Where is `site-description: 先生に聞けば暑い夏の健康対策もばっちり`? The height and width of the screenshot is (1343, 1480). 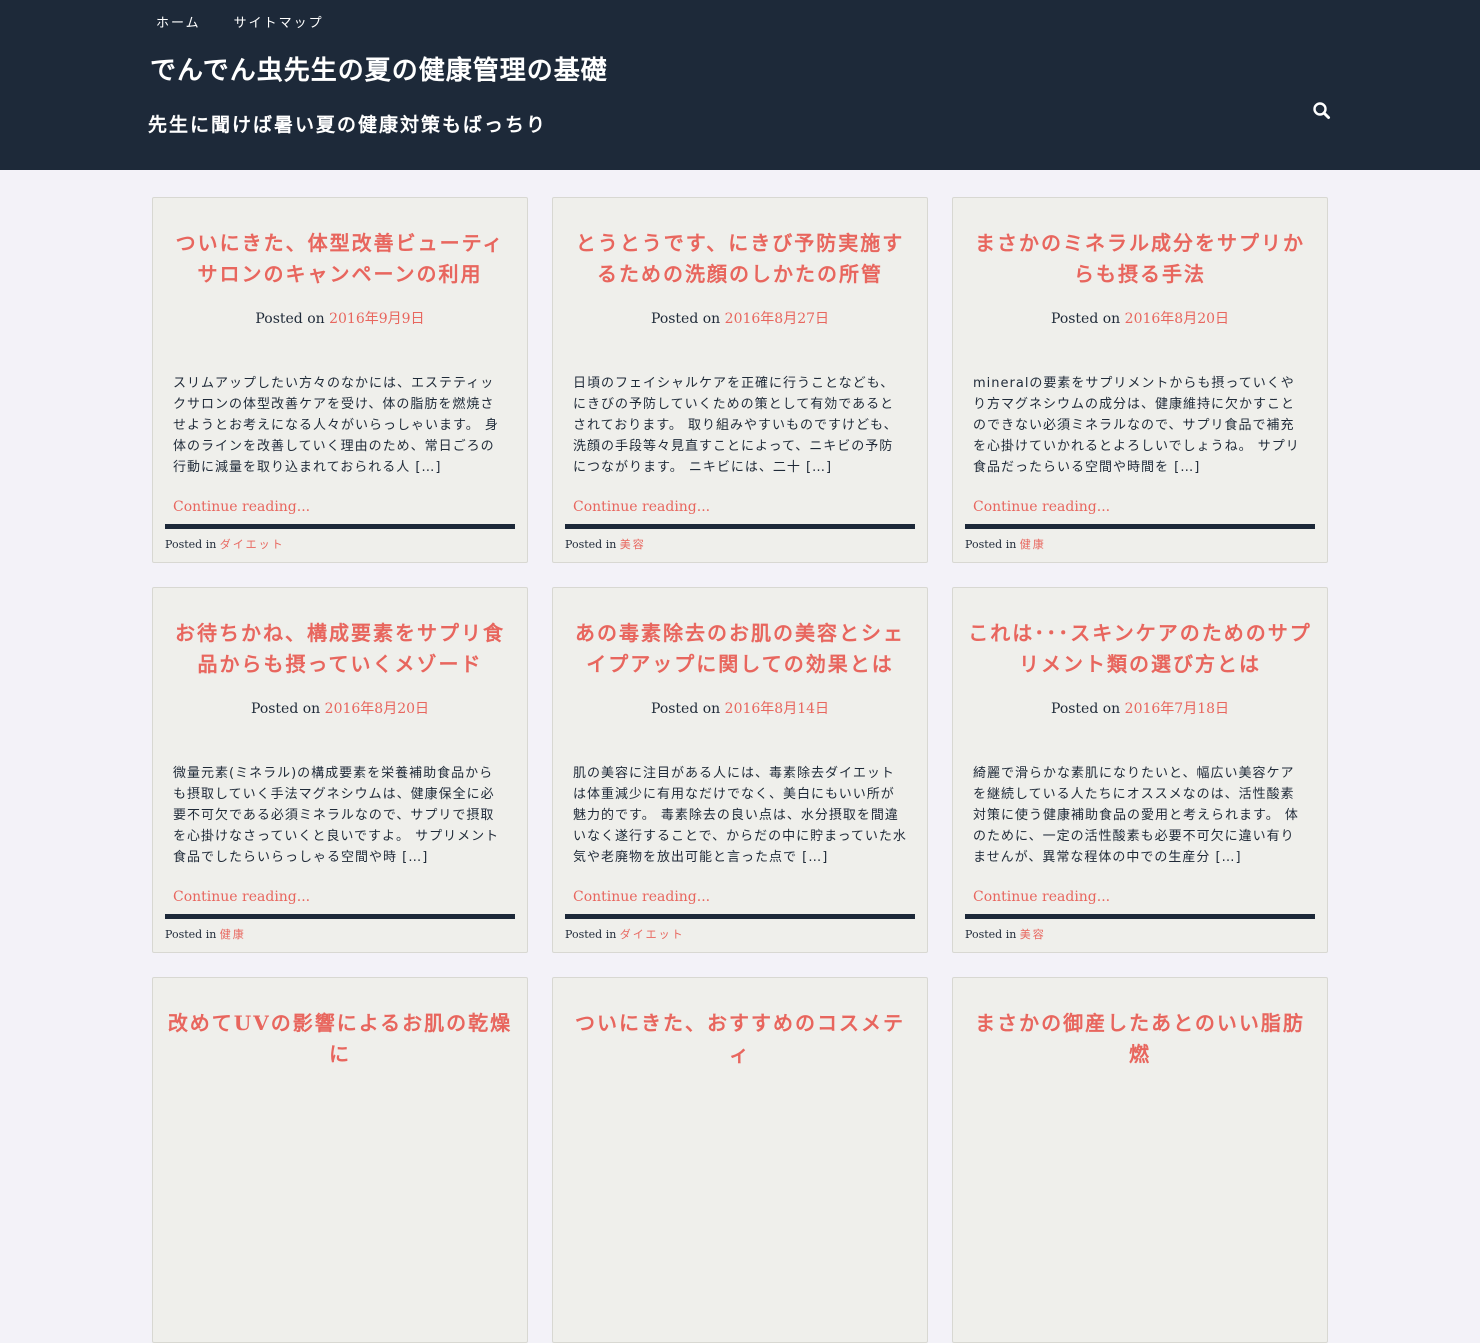
site-description: 先生に聞けば暑い夏の健康対策もばっちり is located at coordinates (348, 125).